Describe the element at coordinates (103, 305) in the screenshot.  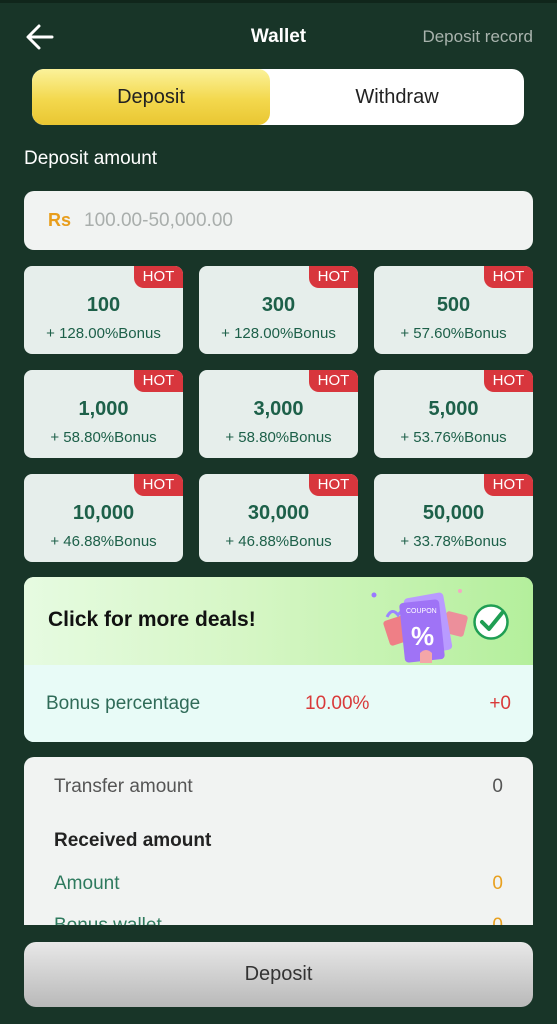
I see `preset-amount: 100` at that location.